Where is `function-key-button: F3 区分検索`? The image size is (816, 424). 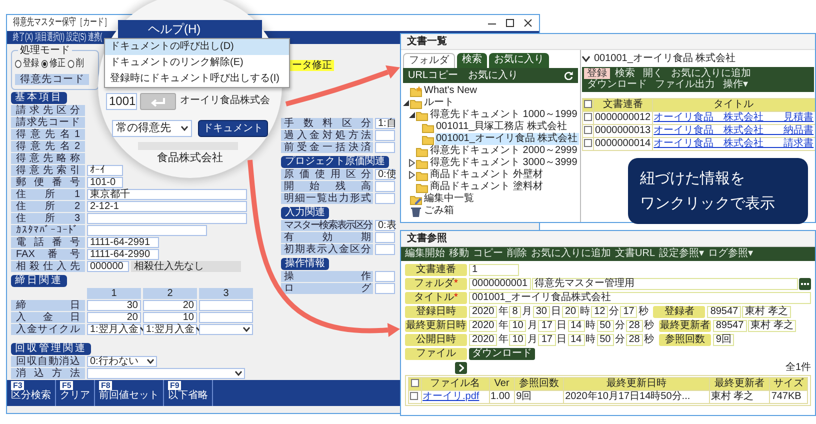
function-key-button: F3 区分検索 is located at coordinates (31, 393).